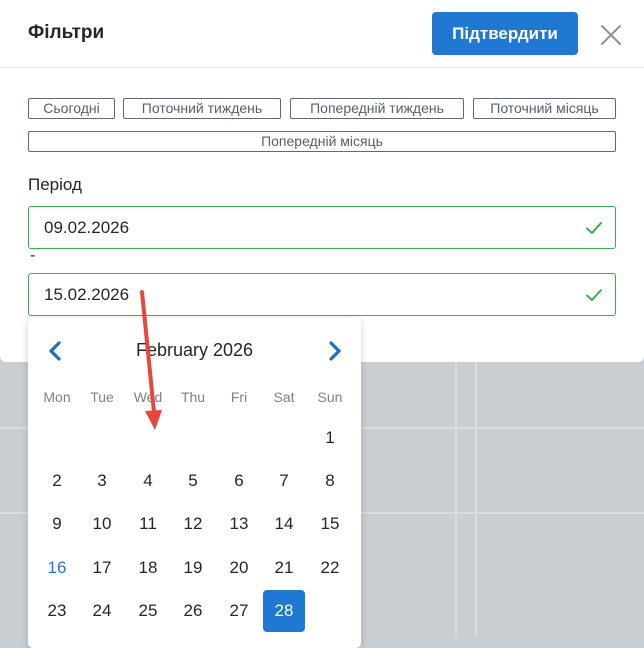 This screenshot has width=644, height=648. Describe the element at coordinates (322, 294) in the screenshot. I see `end-date-field: 15.02.2026` at that location.